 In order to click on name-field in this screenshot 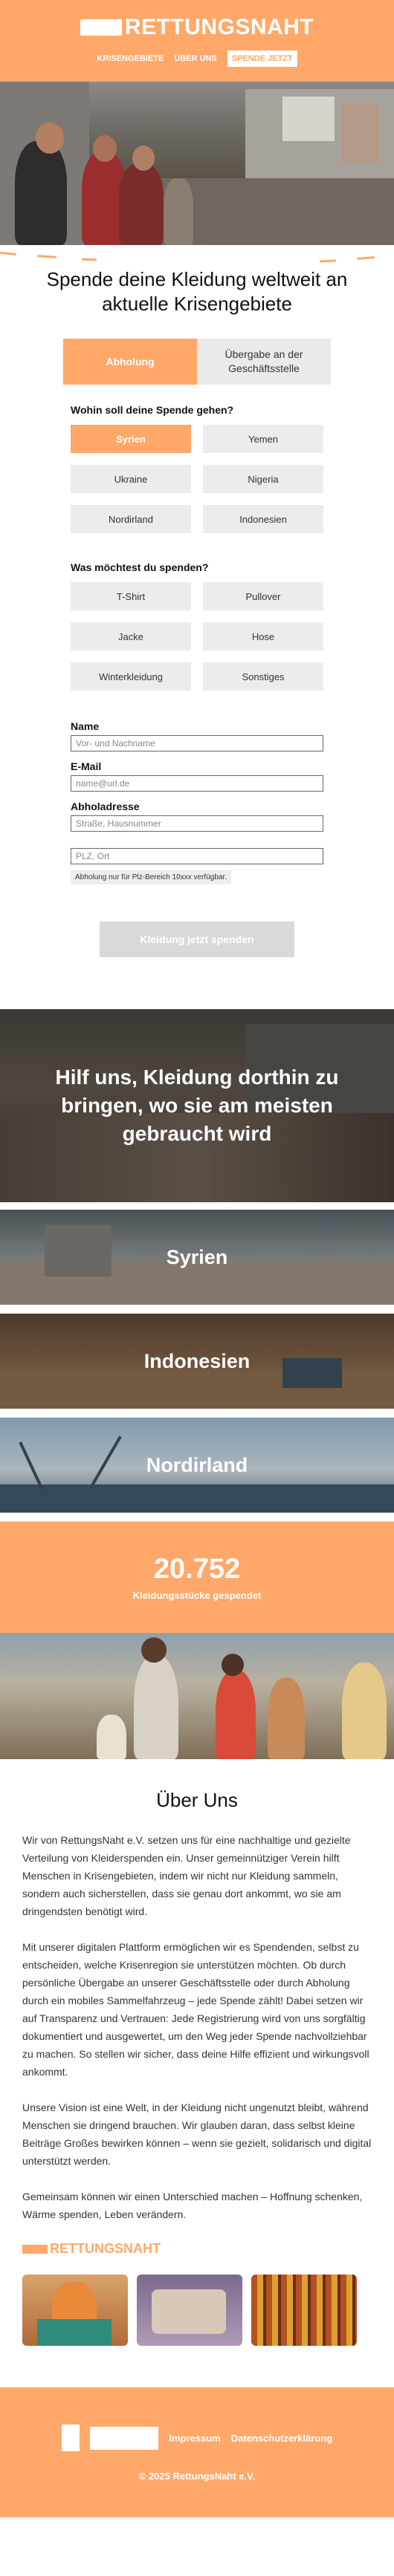, I will do `click(197, 743)`.